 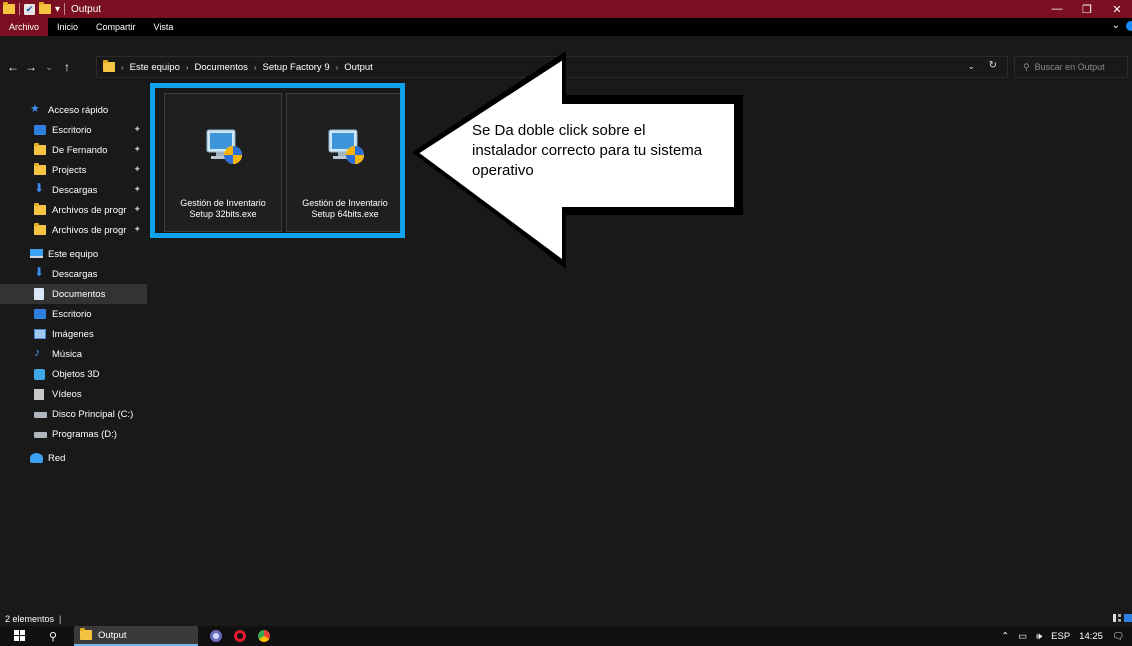 What do you see at coordinates (73, 354) in the screenshot?
I see `sidebar-item-musica: ♪ Música` at bounding box center [73, 354].